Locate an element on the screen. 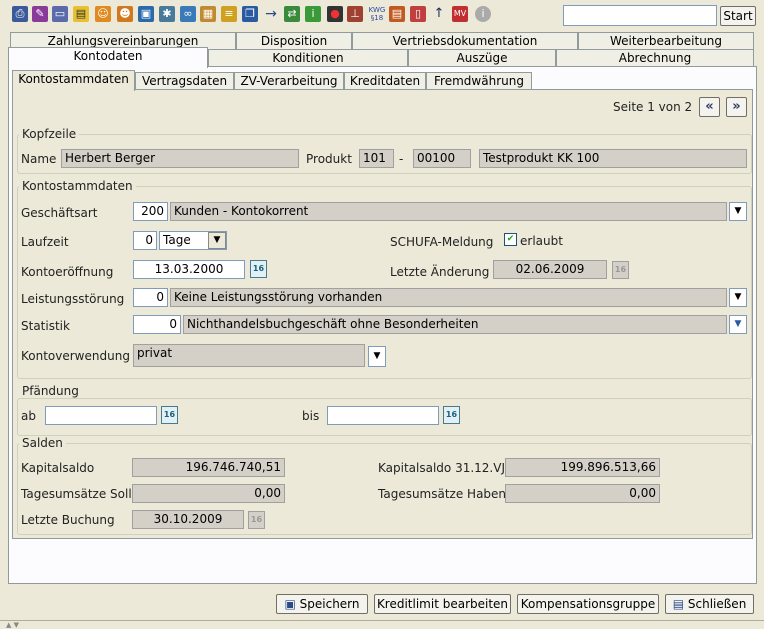 The image size is (764, 629). arrow-icon: → is located at coordinates (271, 14).